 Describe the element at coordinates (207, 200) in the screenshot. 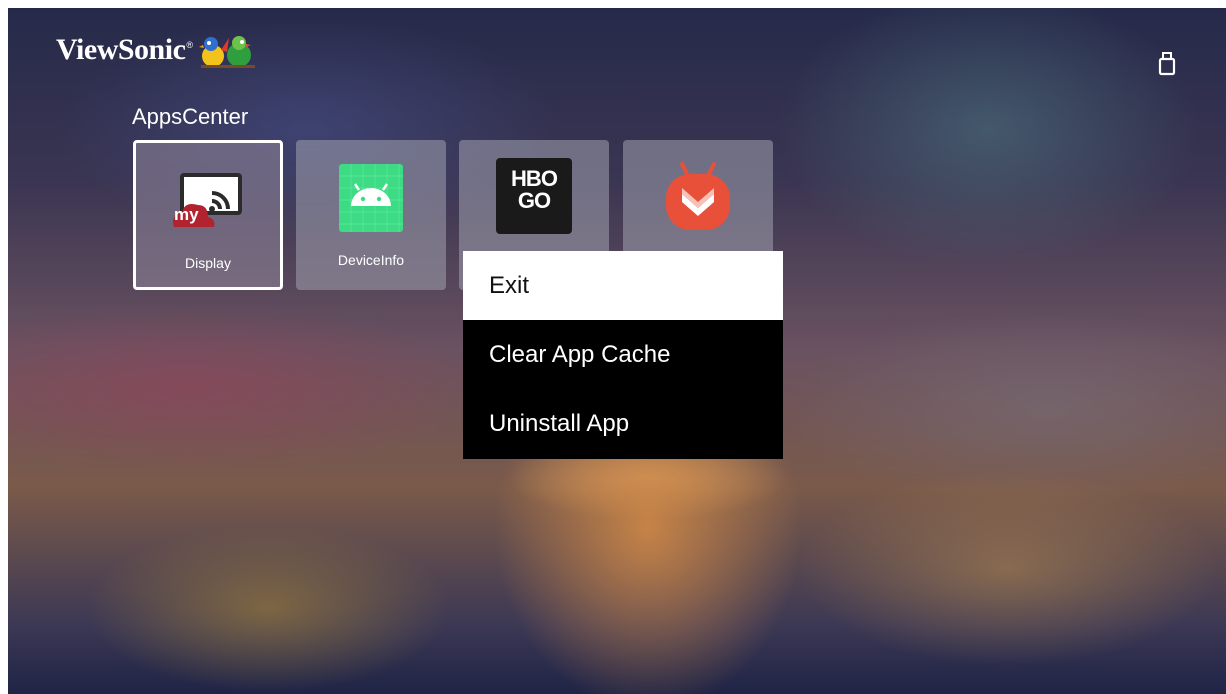

I see `mydisplay-icon` at that location.